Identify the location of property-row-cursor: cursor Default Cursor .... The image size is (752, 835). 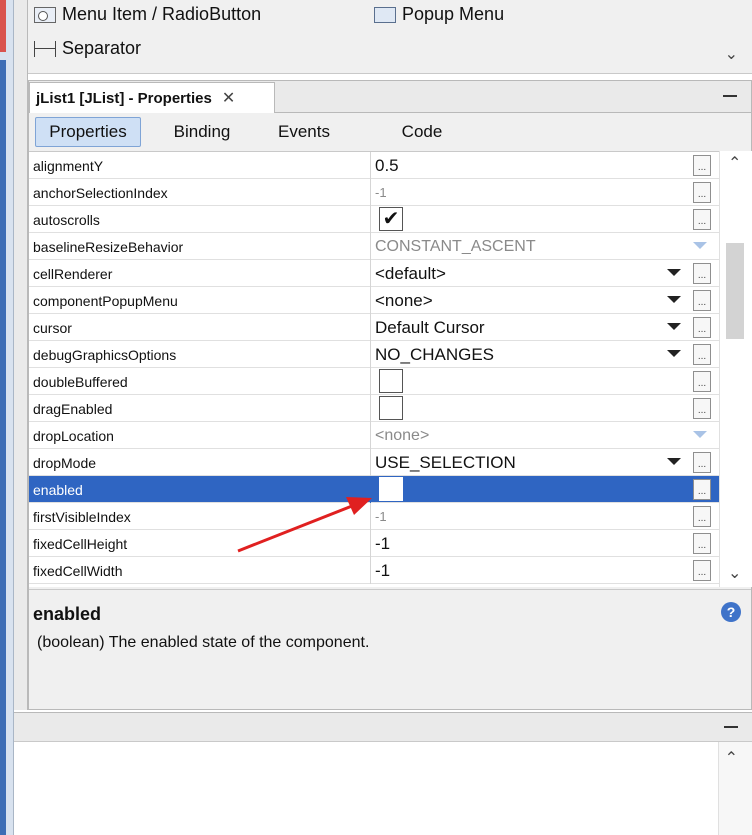
(374, 327).